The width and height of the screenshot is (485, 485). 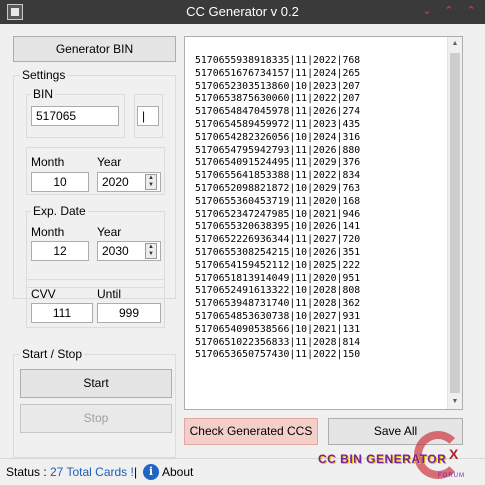 I want to click on card-line: 5170652303513860|10|2023|207, so click(x=278, y=86).